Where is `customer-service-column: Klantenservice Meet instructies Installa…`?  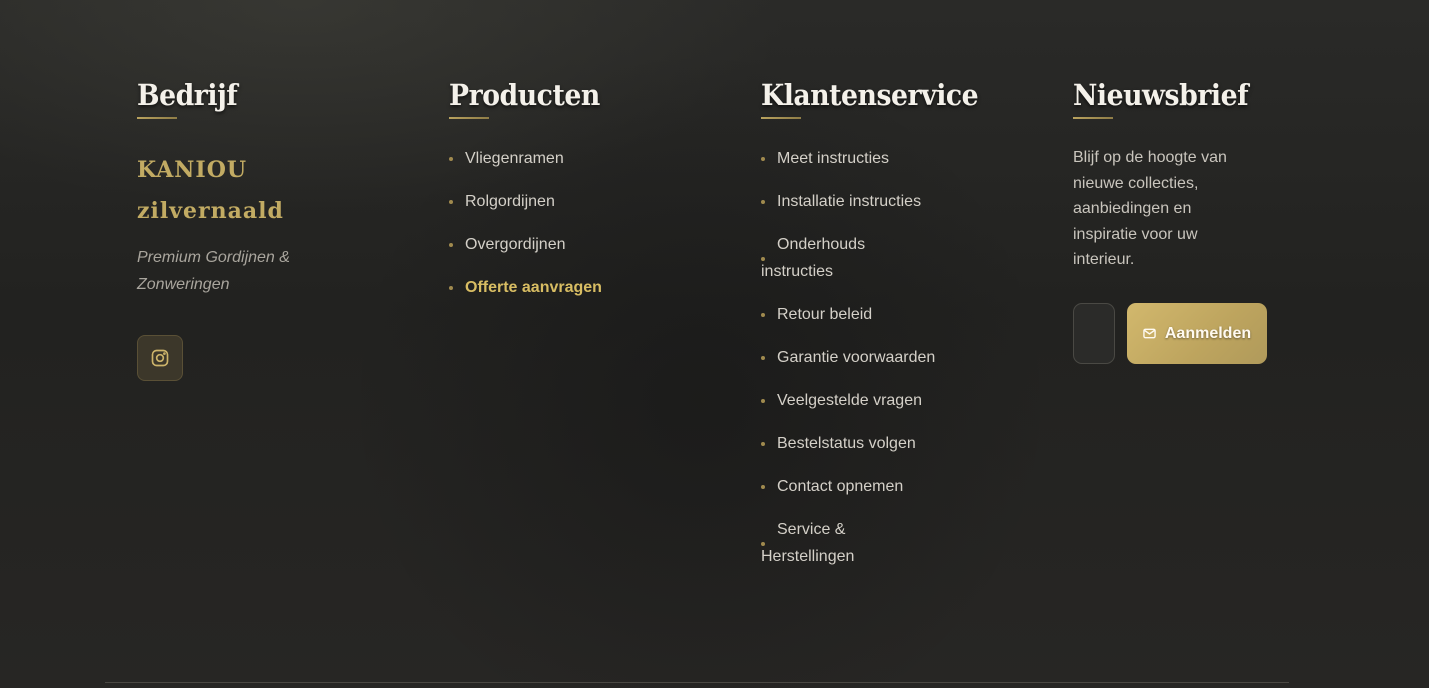
customer-service-column: Klantenservice Meet instructies Installa… is located at coordinates (901, 332).